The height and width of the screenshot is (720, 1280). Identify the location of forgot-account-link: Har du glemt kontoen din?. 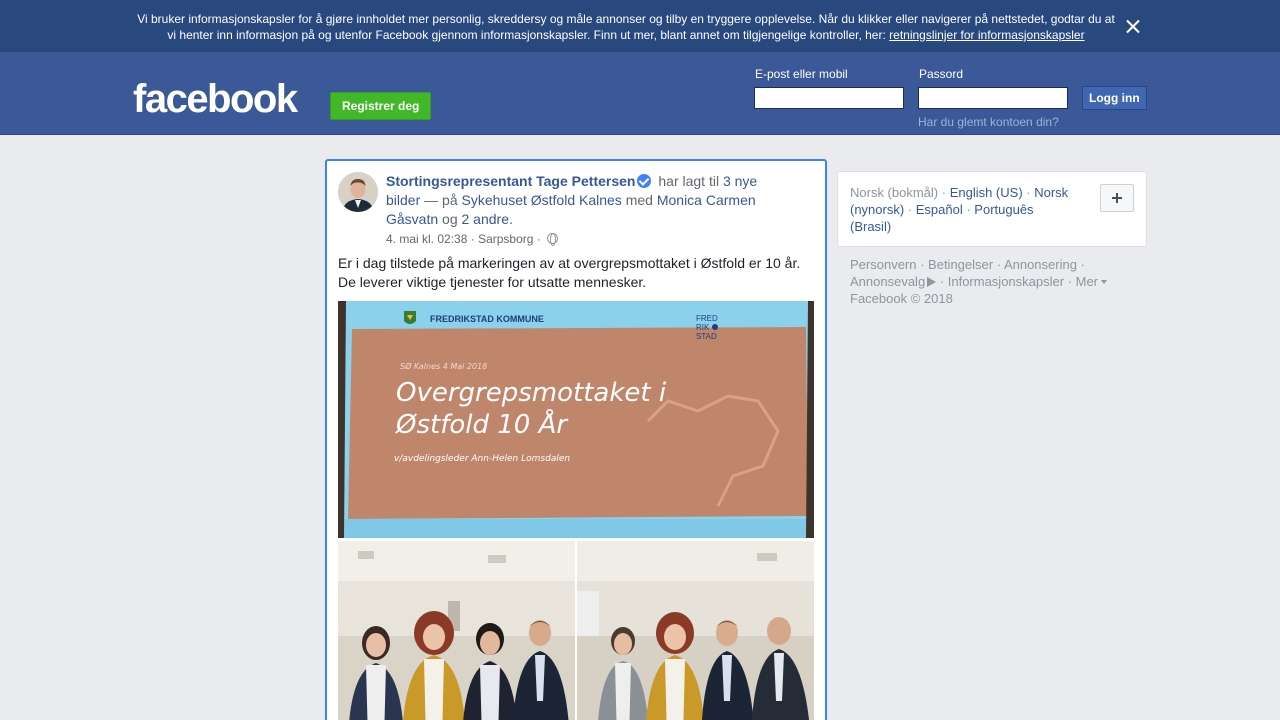
(988, 122).